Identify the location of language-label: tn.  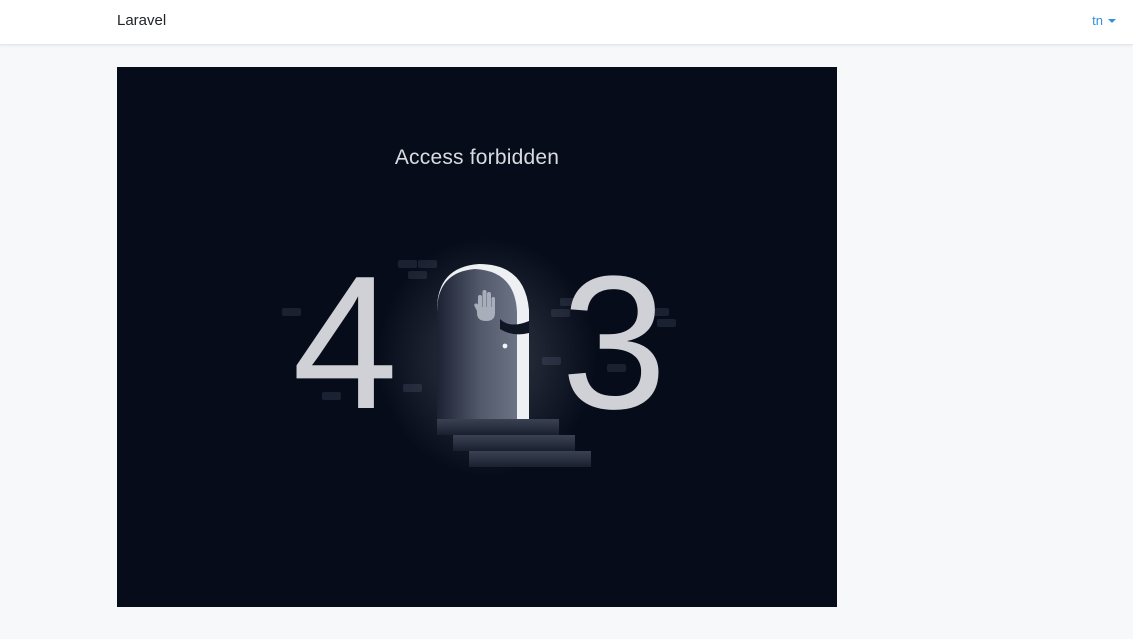
(1097, 20).